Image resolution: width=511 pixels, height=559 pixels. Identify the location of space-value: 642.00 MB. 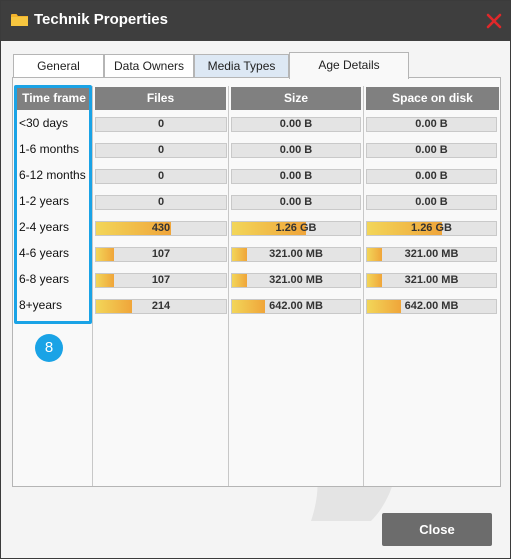
(431, 306).